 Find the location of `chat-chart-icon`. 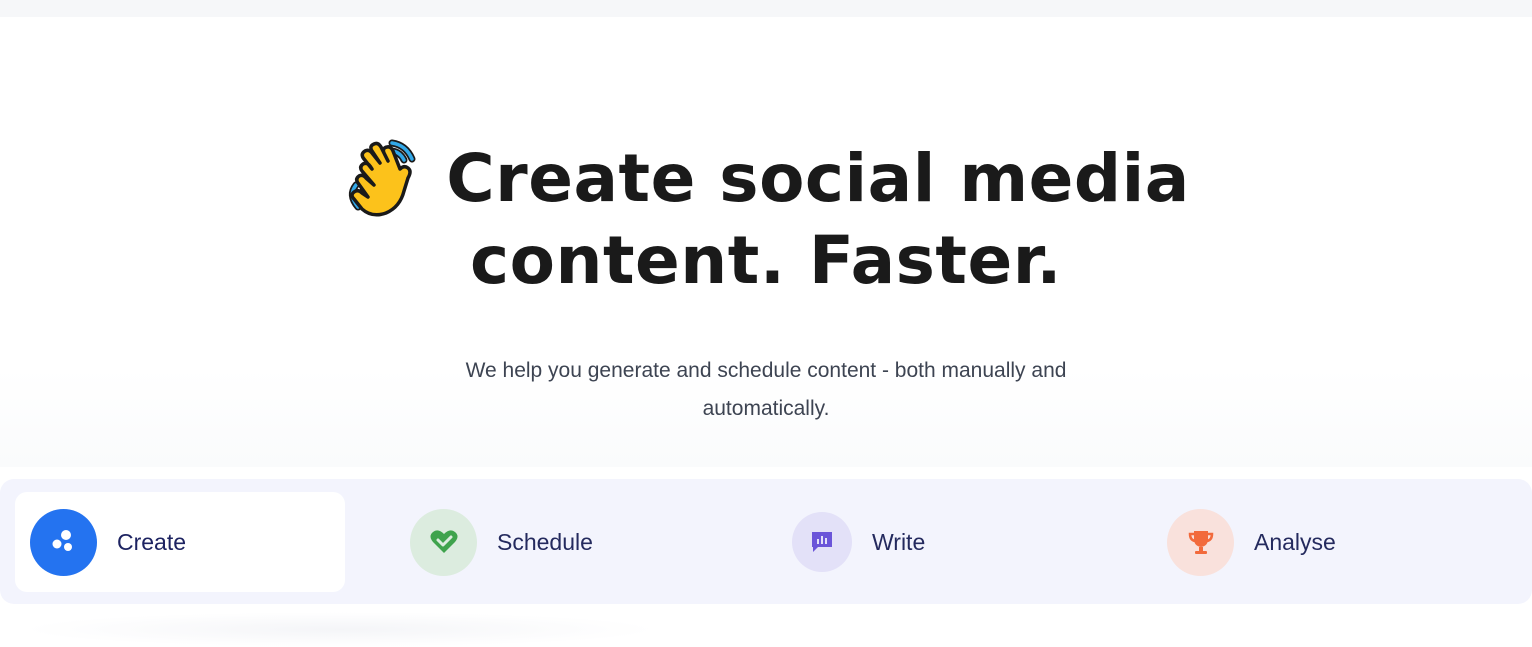

chat-chart-icon is located at coordinates (822, 542).